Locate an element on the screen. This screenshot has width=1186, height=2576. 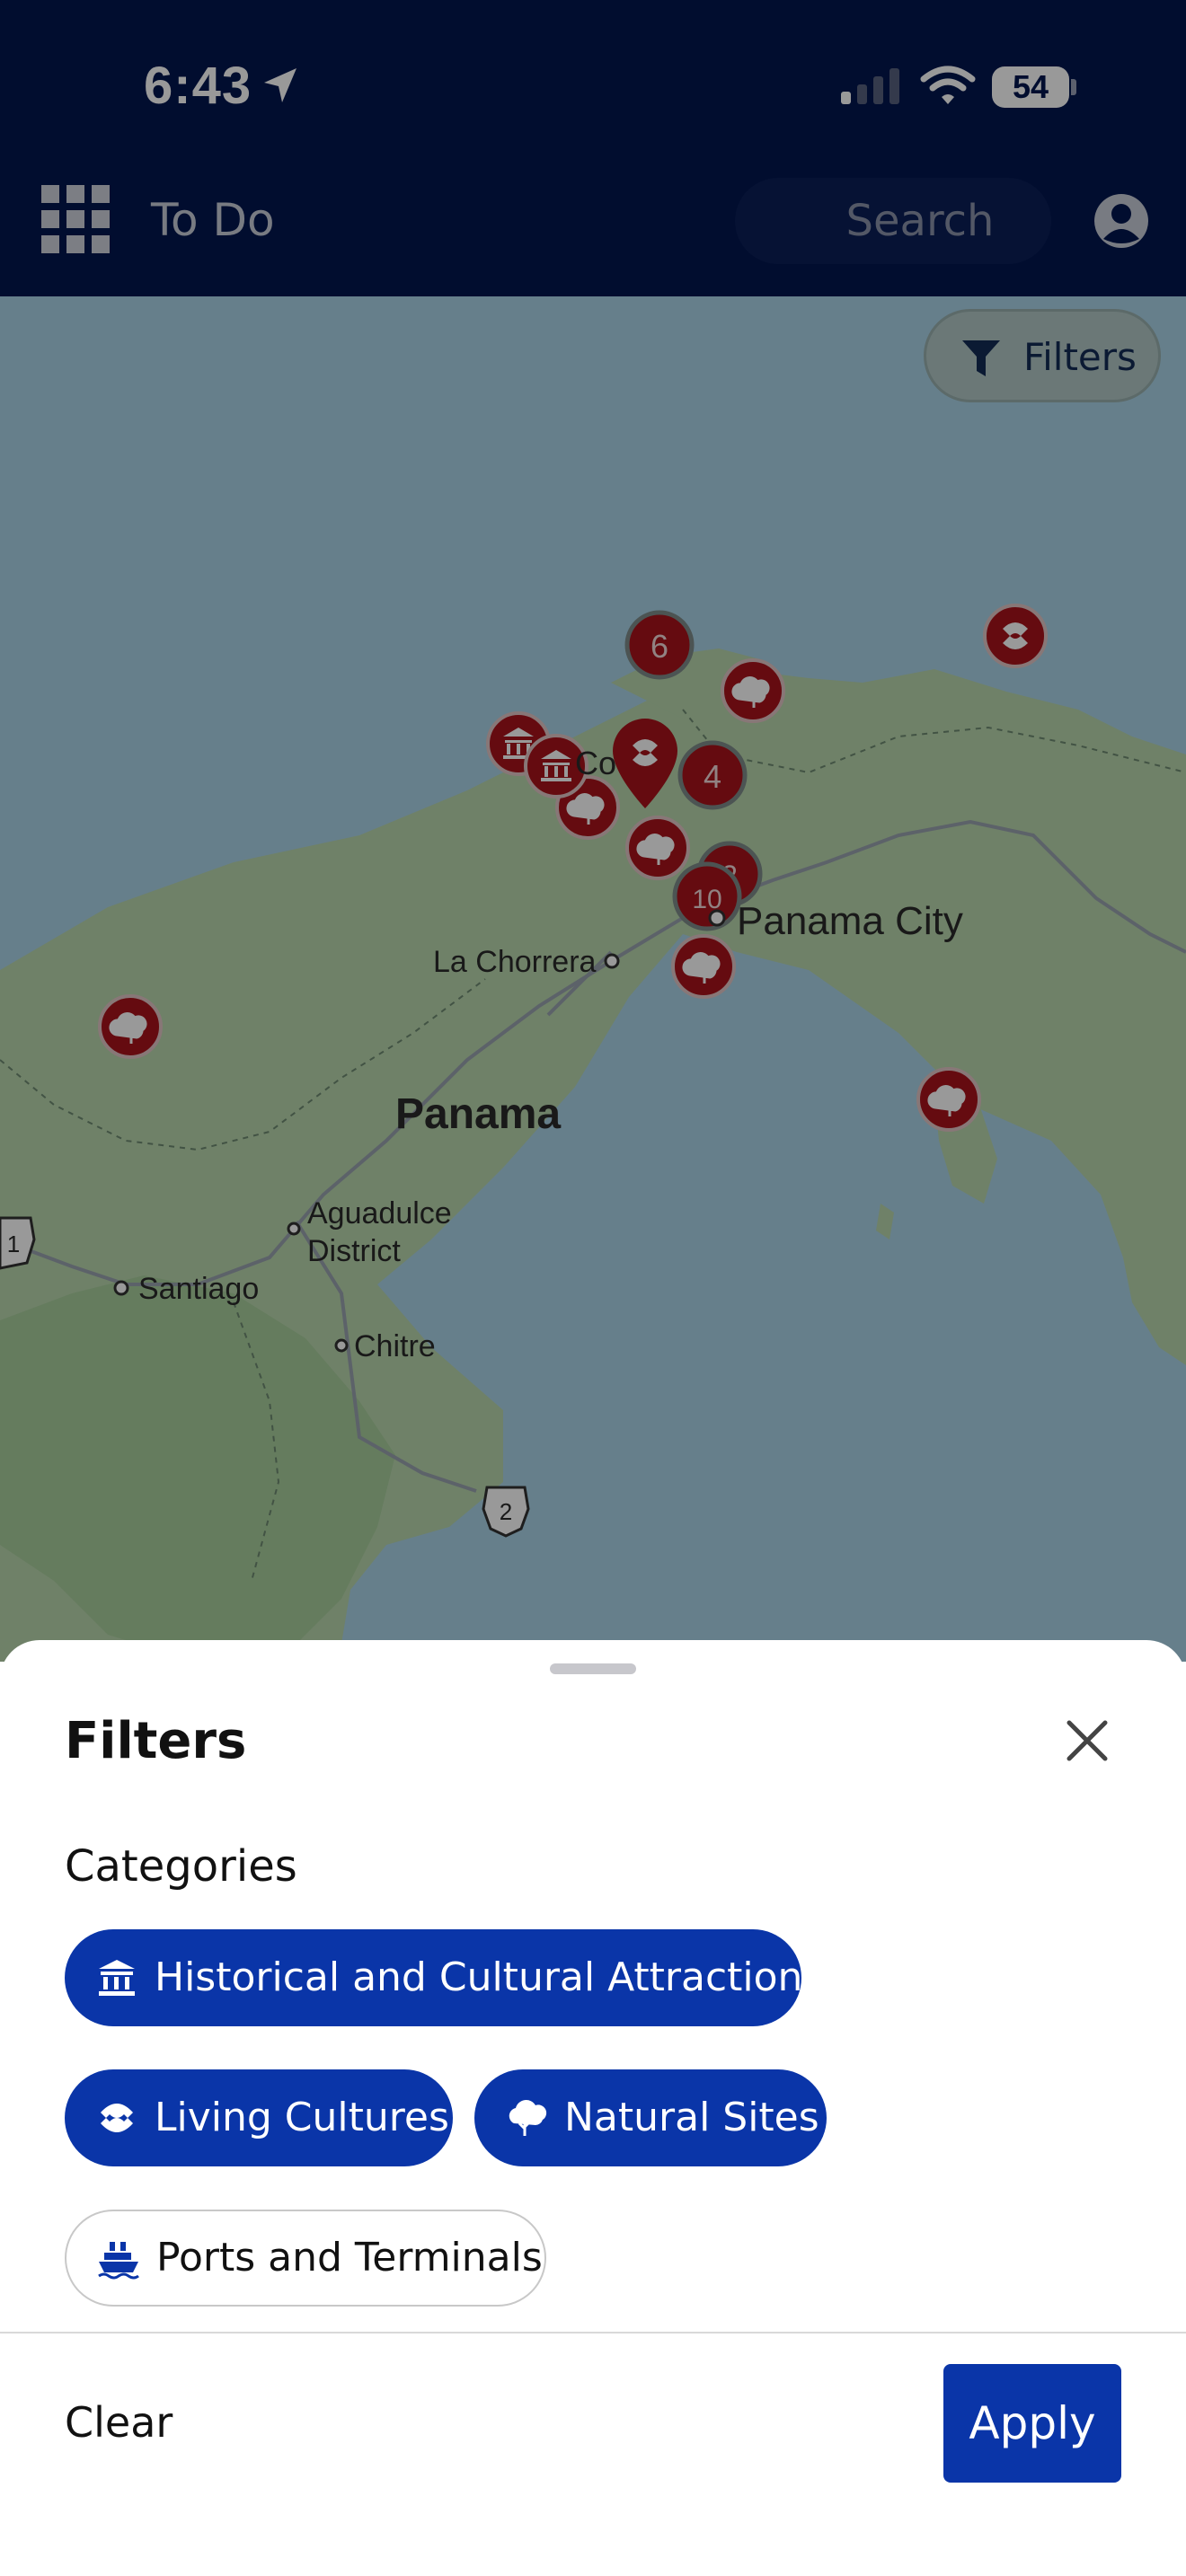
chip-natural-sites: Natural Sites is located at coordinates (650, 2117).